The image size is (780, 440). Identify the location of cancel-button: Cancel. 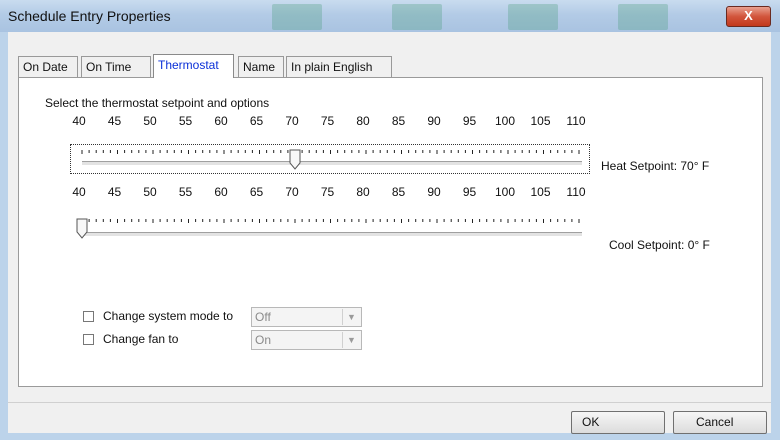
(720, 422).